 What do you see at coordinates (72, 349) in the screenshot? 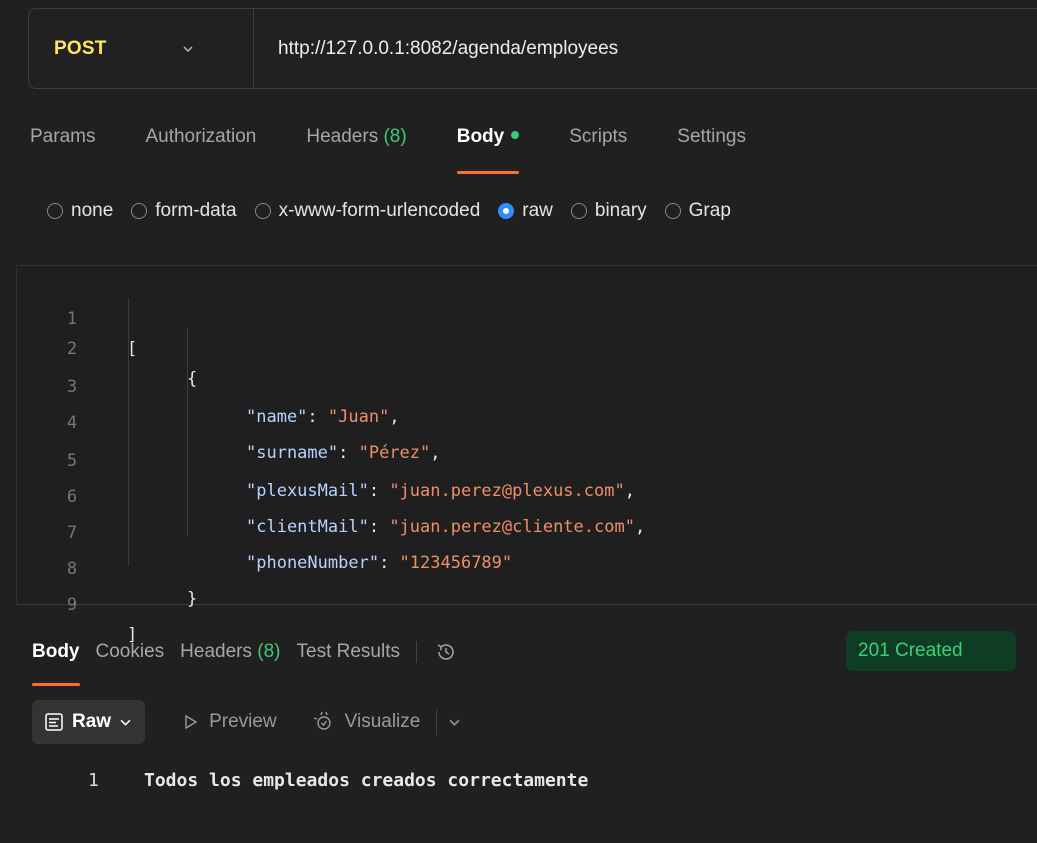
I see `line-number: 2` at bounding box center [72, 349].